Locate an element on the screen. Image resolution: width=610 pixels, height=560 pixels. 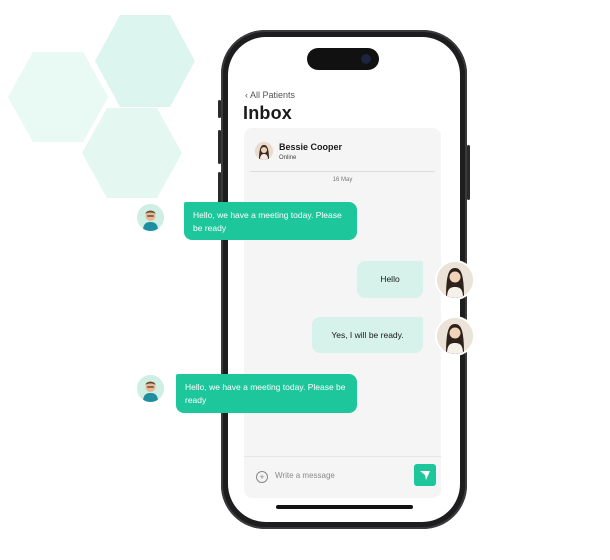
message-input: Write a message is located at coordinates (305, 475).